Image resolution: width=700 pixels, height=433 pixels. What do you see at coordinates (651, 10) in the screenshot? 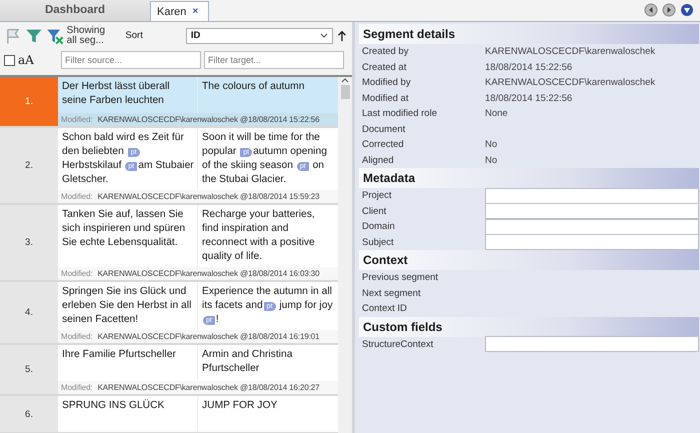
I see `back-icon` at bounding box center [651, 10].